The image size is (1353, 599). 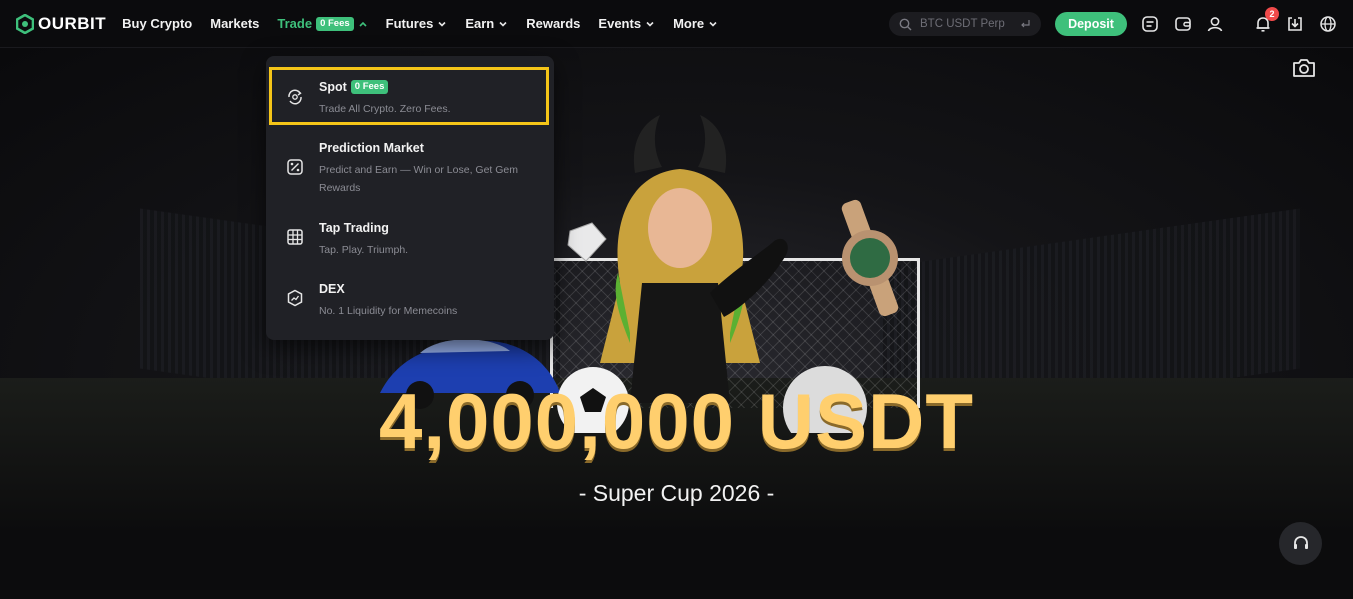 I want to click on grid-icon, so click(x=295, y=237).